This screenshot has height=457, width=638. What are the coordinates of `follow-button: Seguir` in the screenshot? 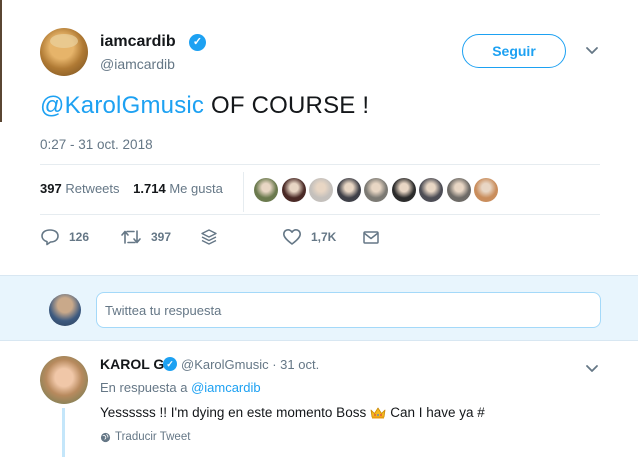 It's located at (514, 51).